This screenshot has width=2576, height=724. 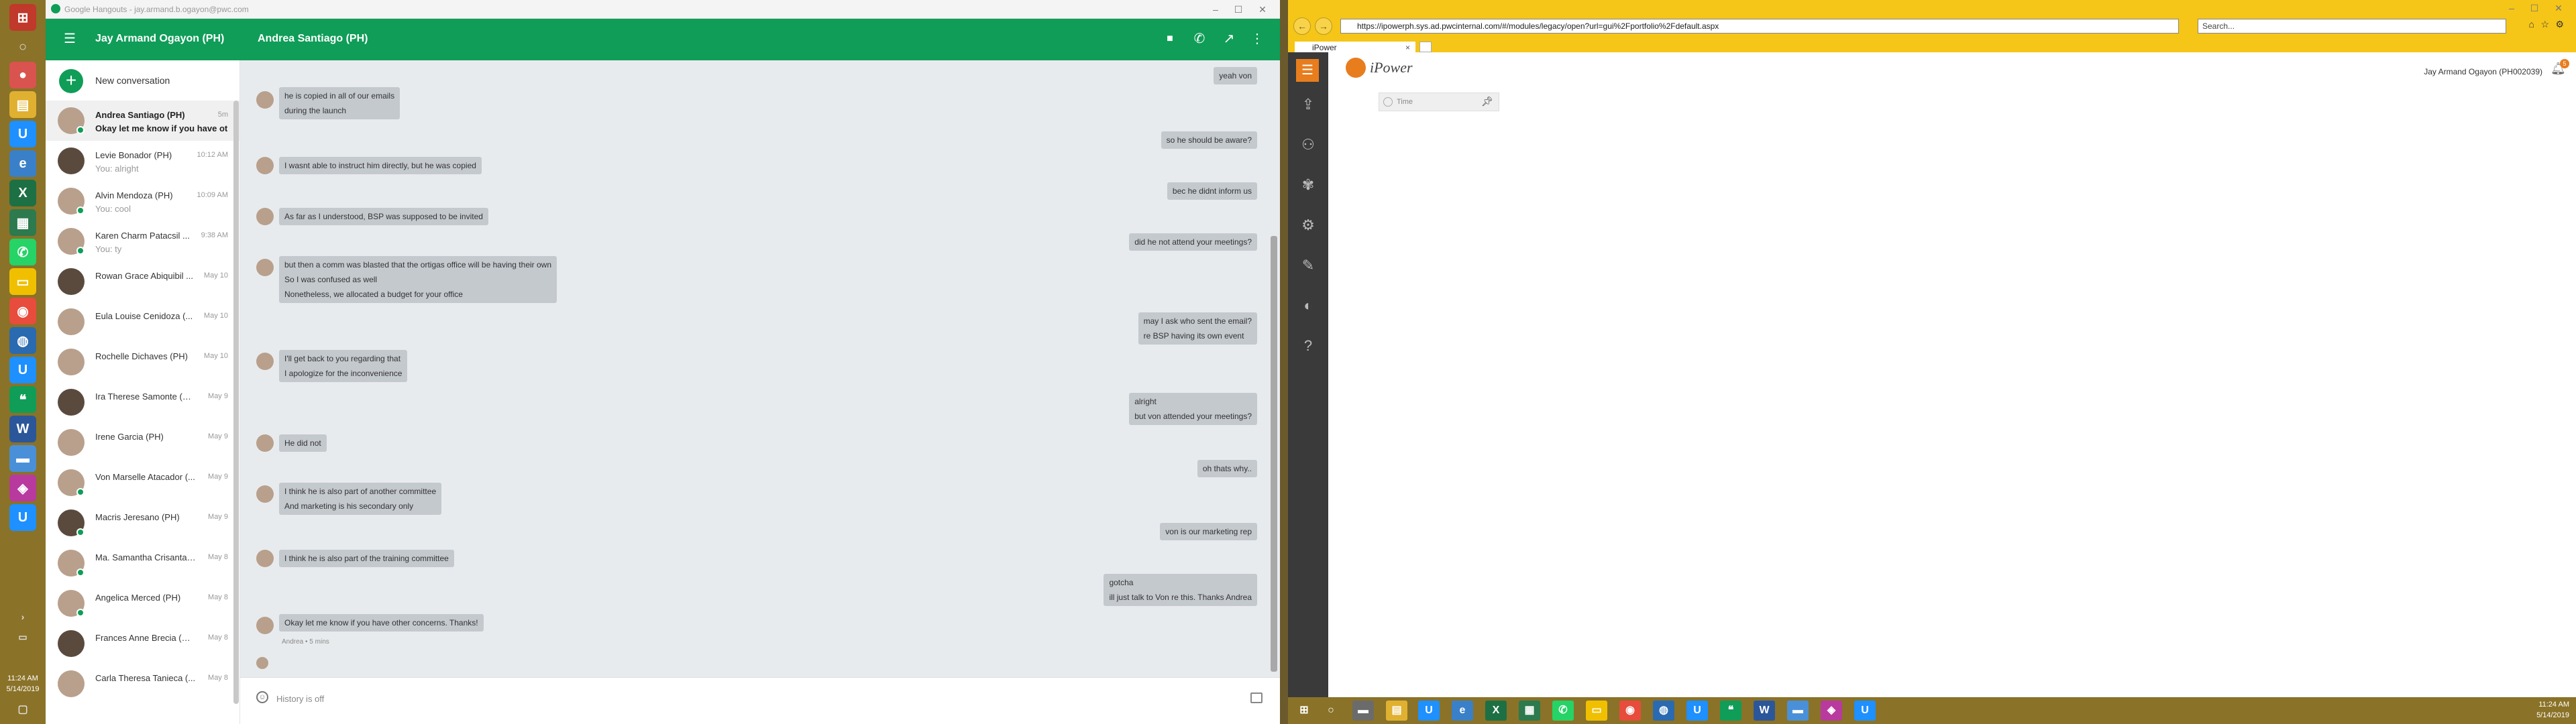 What do you see at coordinates (142, 241) in the screenshot?
I see `conversation-item: Karen Charm Patacsil ... 9:38 AM You: ty` at bounding box center [142, 241].